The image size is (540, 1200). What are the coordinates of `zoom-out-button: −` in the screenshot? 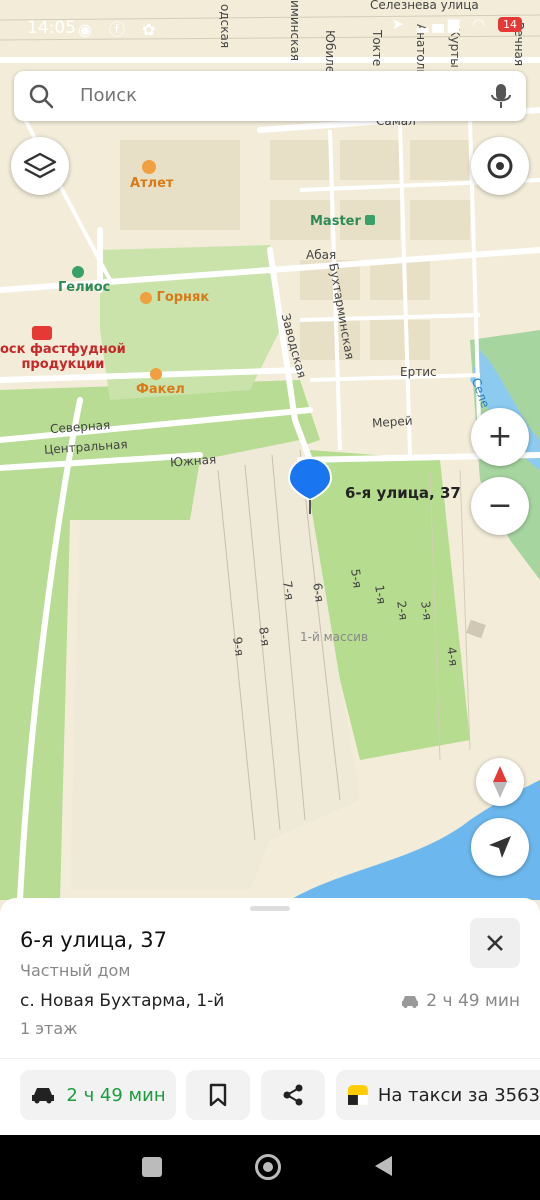 It's located at (500, 506).